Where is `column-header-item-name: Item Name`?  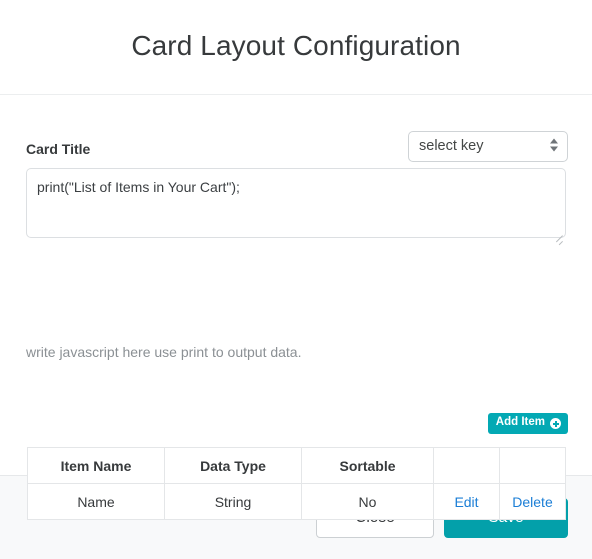 column-header-item-name: Item Name is located at coordinates (96, 465).